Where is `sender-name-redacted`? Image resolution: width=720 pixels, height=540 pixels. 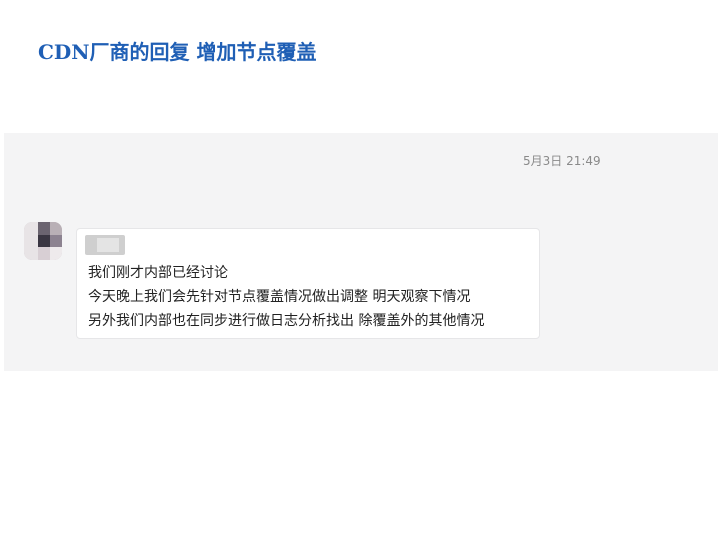 sender-name-redacted is located at coordinates (105, 245).